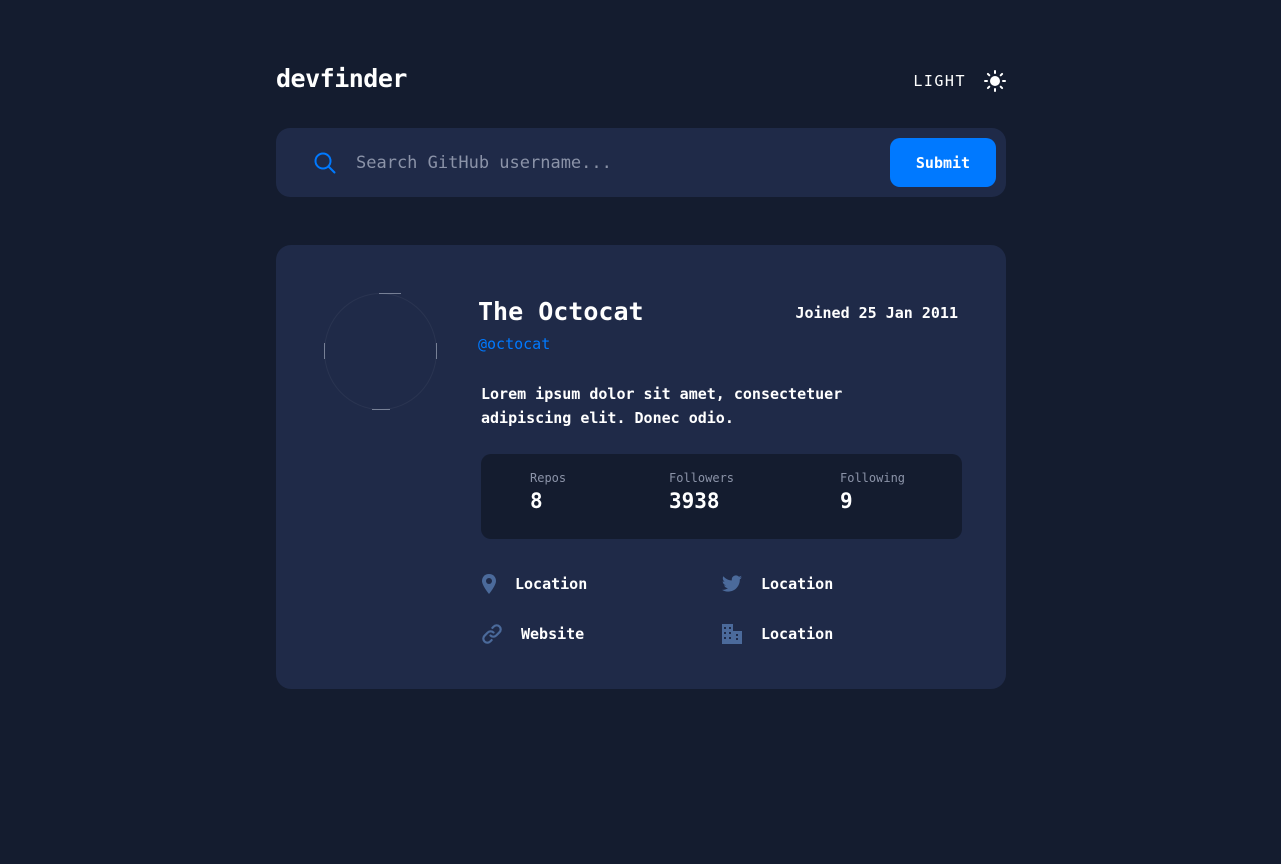 Image resolution: width=1281 pixels, height=864 pixels. I want to click on header: devfinder LIGHT, so click(641, 81).